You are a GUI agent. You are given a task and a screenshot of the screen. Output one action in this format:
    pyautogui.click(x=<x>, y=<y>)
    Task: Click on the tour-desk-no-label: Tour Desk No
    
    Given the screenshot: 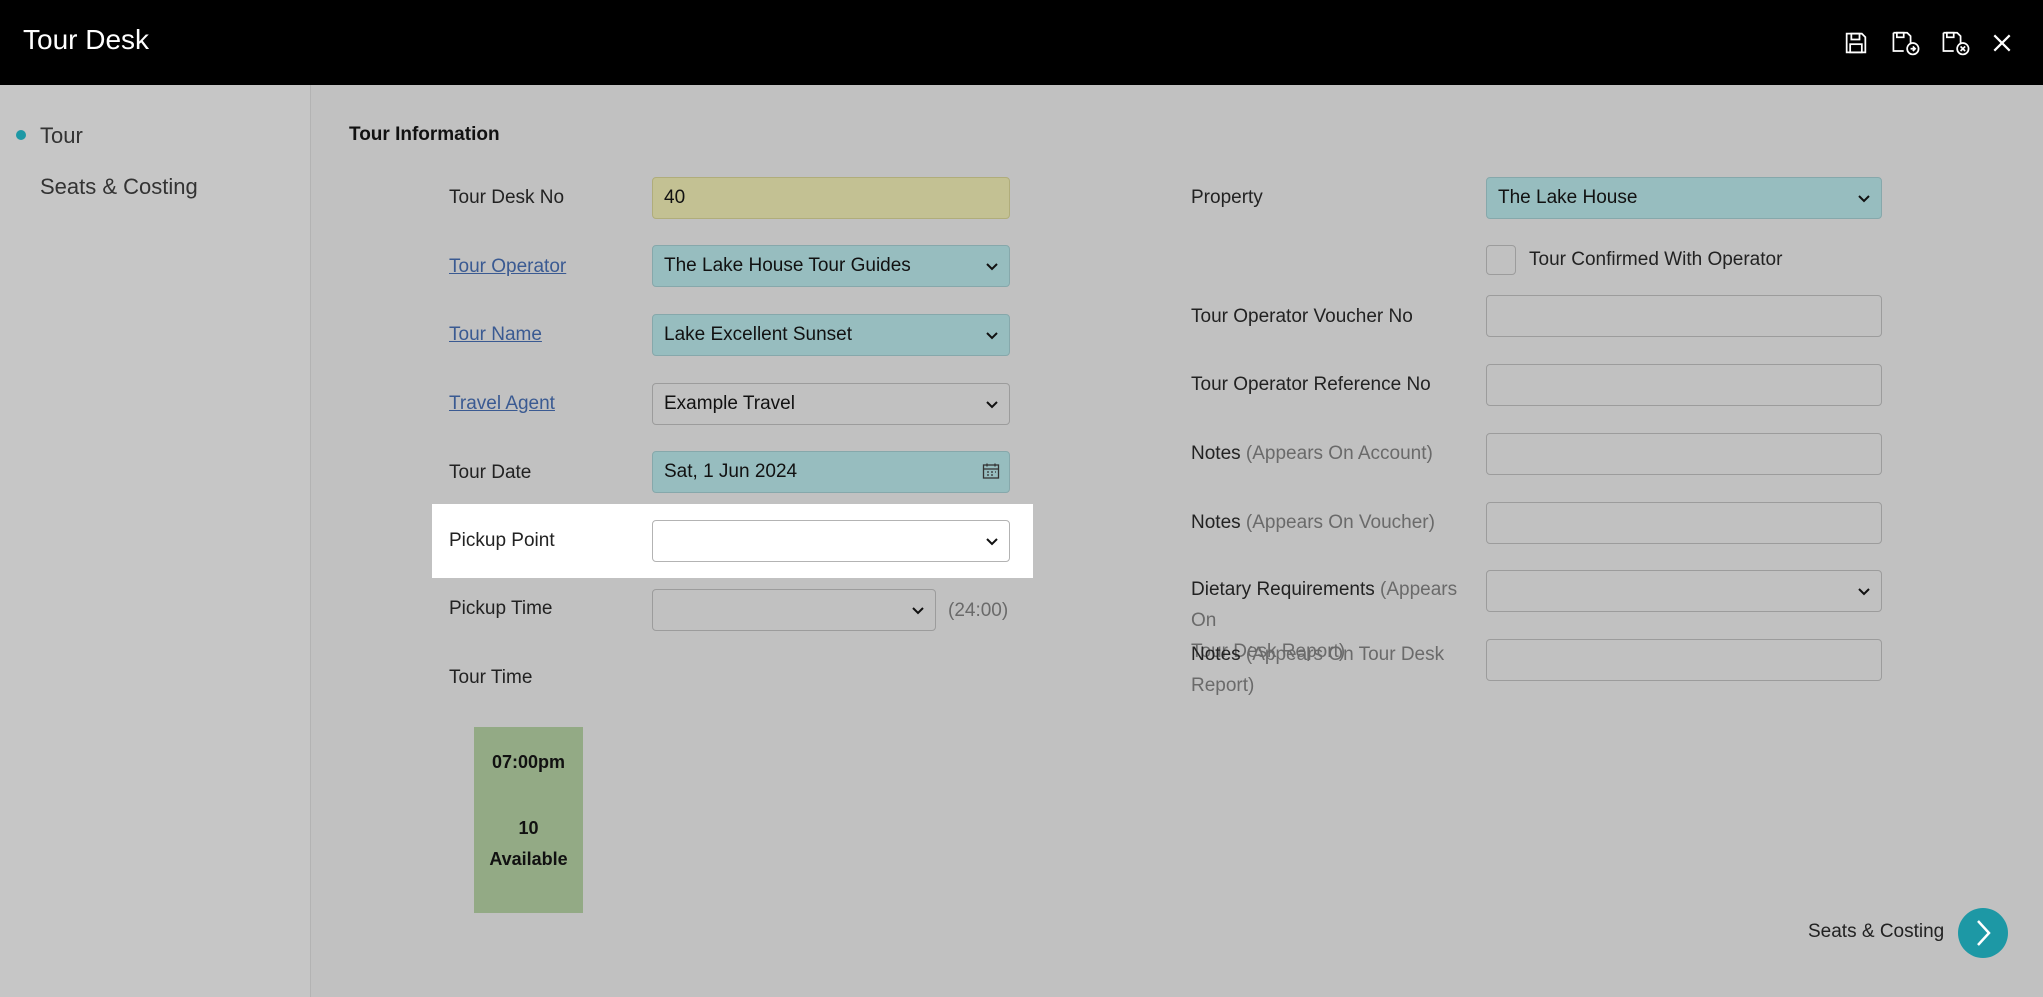 What is the action you would take?
    pyautogui.click(x=507, y=197)
    